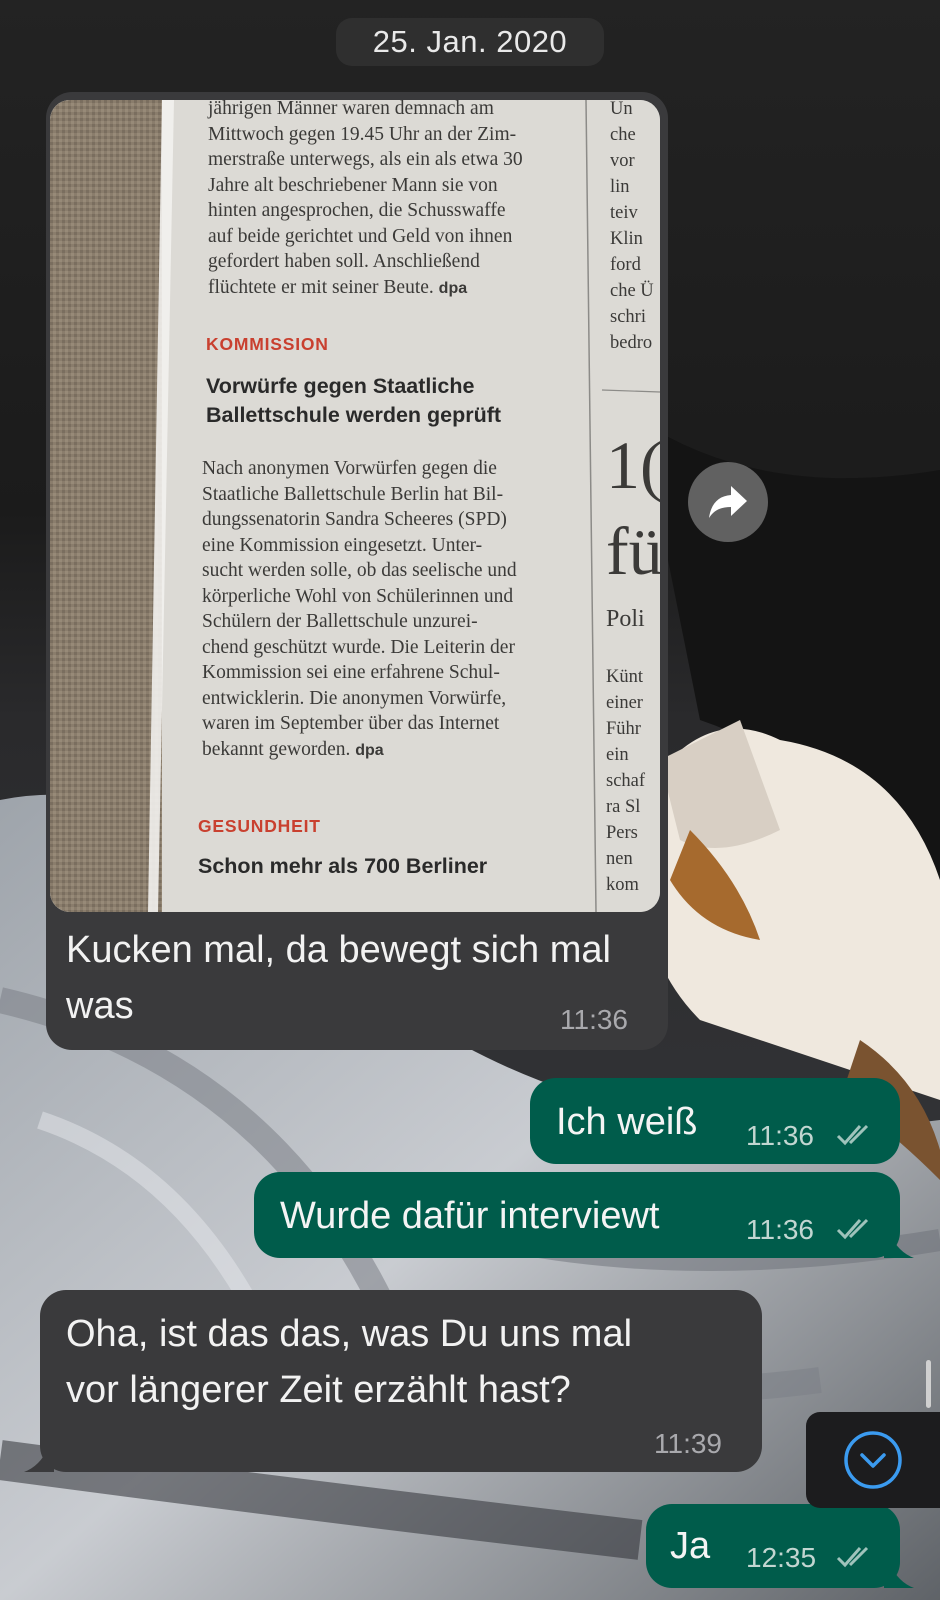 This screenshot has width=940, height=1600. What do you see at coordinates (353, 185) in the screenshot?
I see `text-line: Jahre alt beschriebener Mann sie von` at bounding box center [353, 185].